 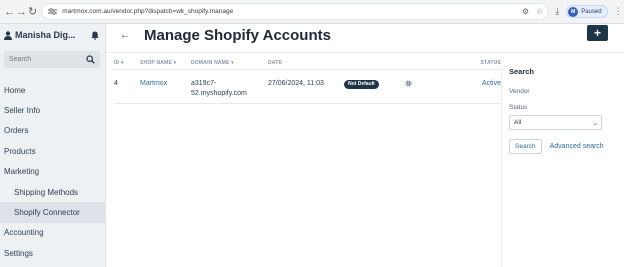 What do you see at coordinates (365, 52) in the screenshot?
I see `header-divider` at bounding box center [365, 52].